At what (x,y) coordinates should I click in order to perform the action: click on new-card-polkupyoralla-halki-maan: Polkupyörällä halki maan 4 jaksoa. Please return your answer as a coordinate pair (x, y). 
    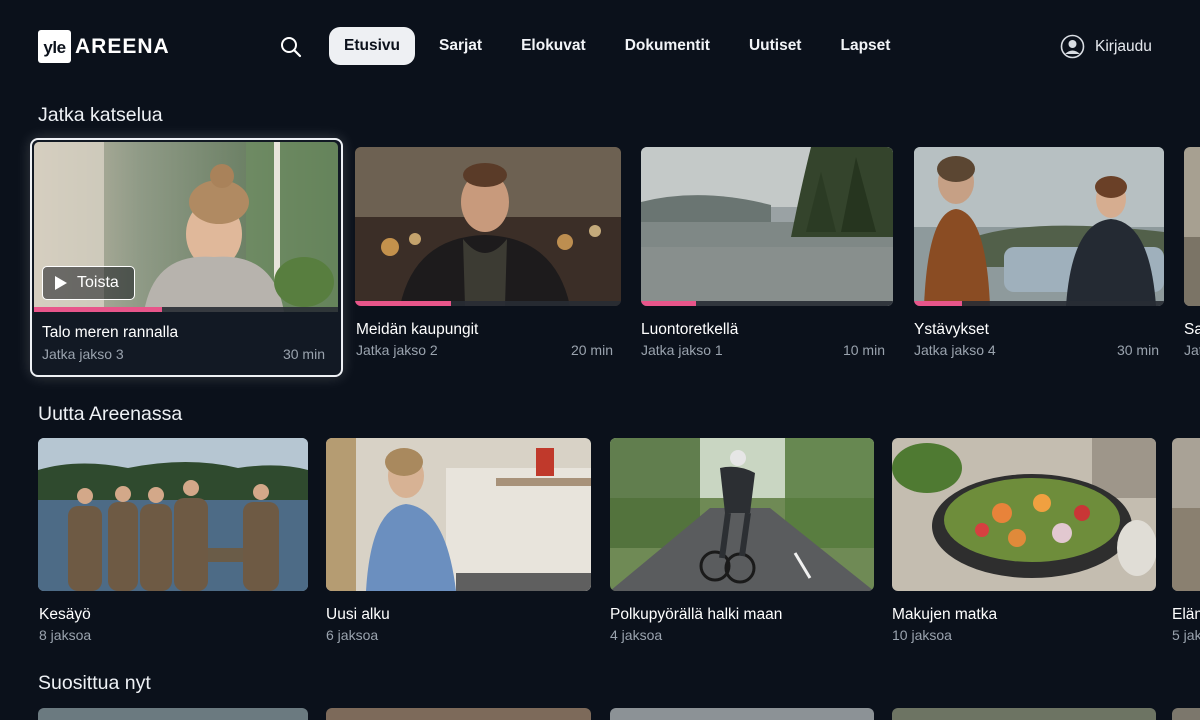
    Looking at the image, I should click on (742, 543).